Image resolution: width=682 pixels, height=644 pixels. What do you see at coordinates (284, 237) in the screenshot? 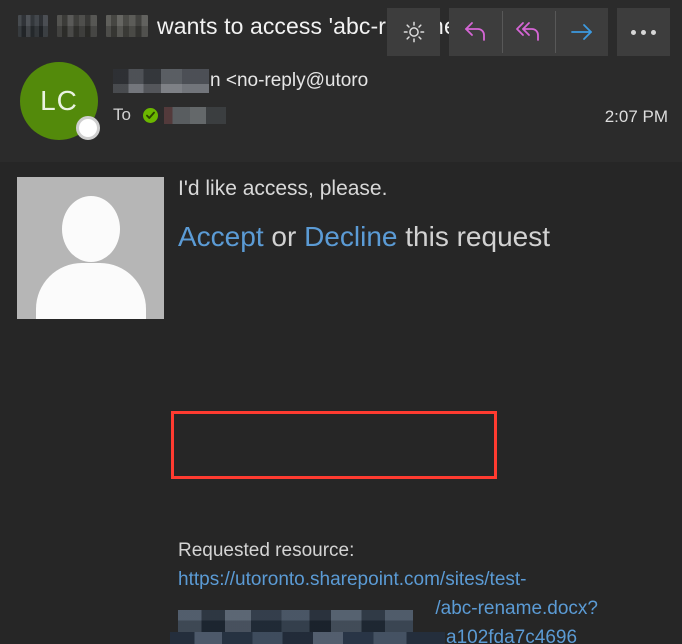
I see `or-text: or` at bounding box center [284, 237].